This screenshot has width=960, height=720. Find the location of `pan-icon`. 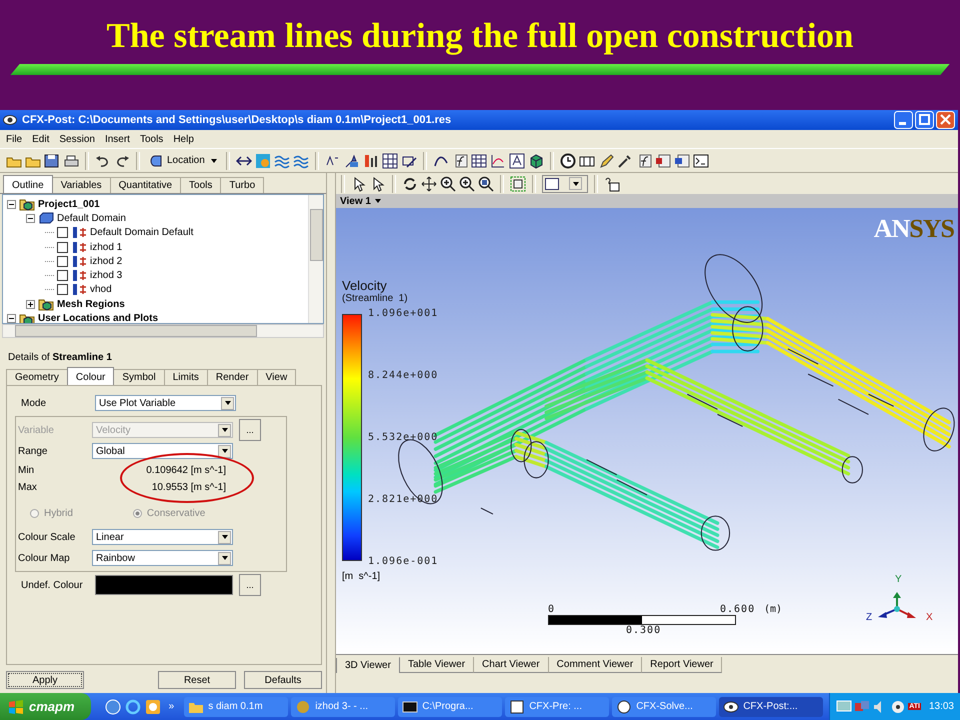

pan-icon is located at coordinates (429, 184).